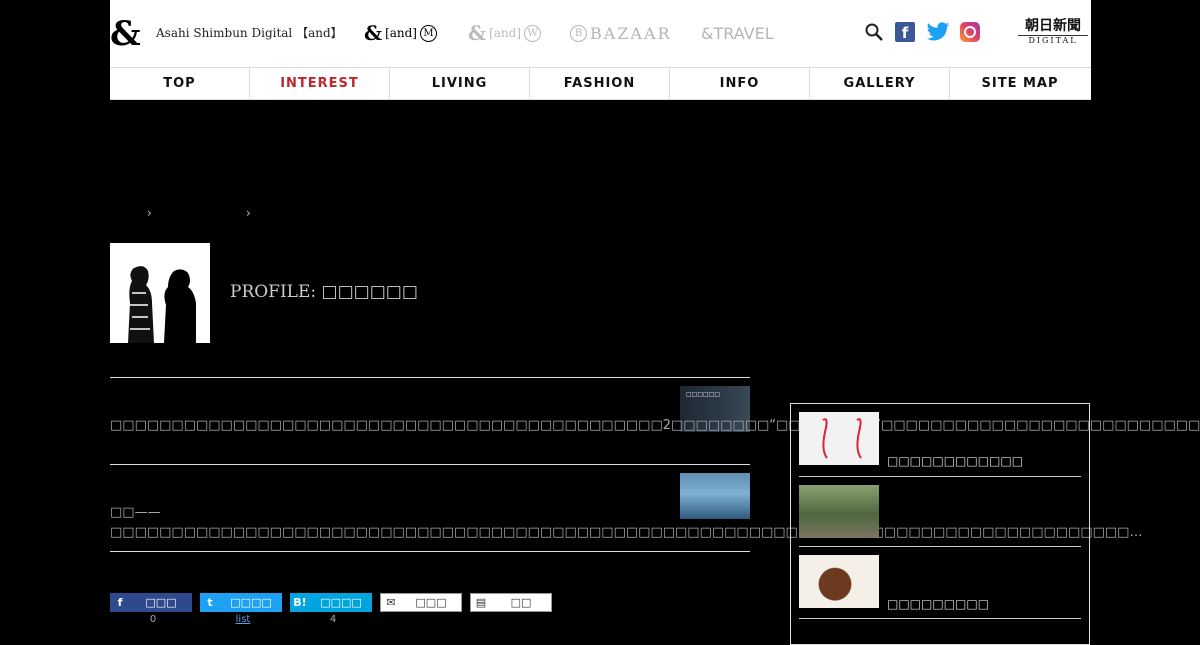 The height and width of the screenshot is (645, 1200). I want to click on search-icon, so click(874, 32).